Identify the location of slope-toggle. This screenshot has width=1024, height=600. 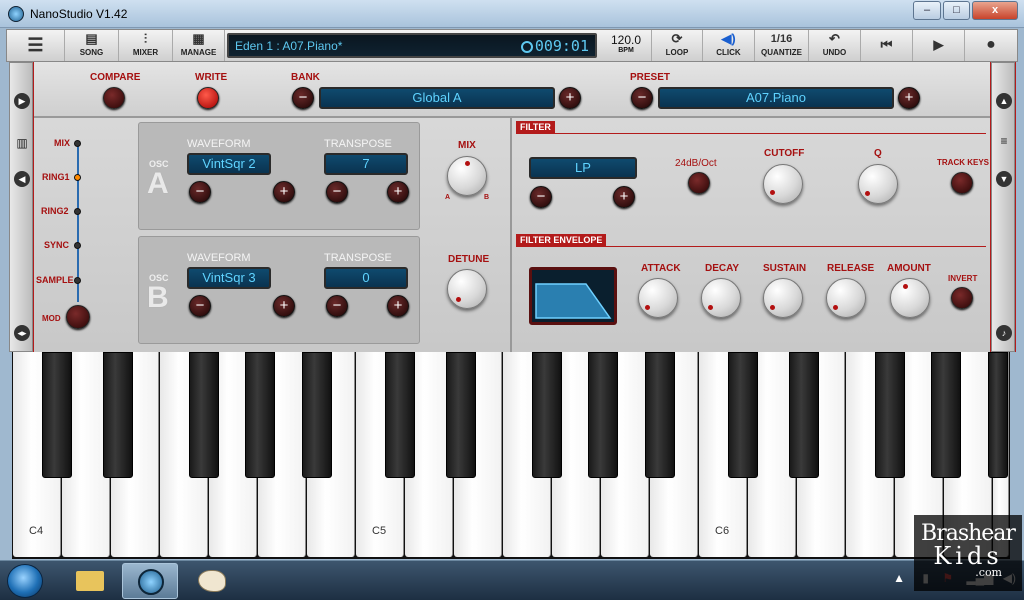
(699, 183).